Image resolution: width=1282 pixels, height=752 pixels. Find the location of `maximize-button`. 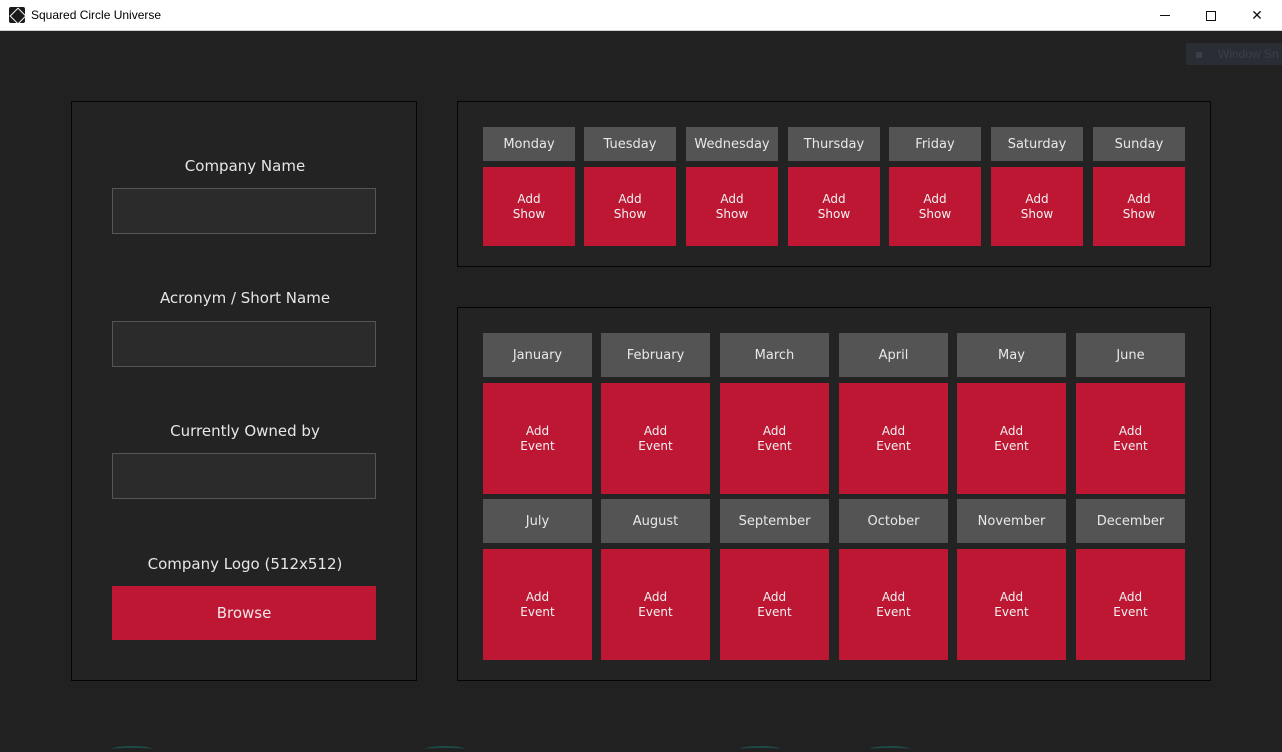

maximize-button is located at coordinates (1211, 15).